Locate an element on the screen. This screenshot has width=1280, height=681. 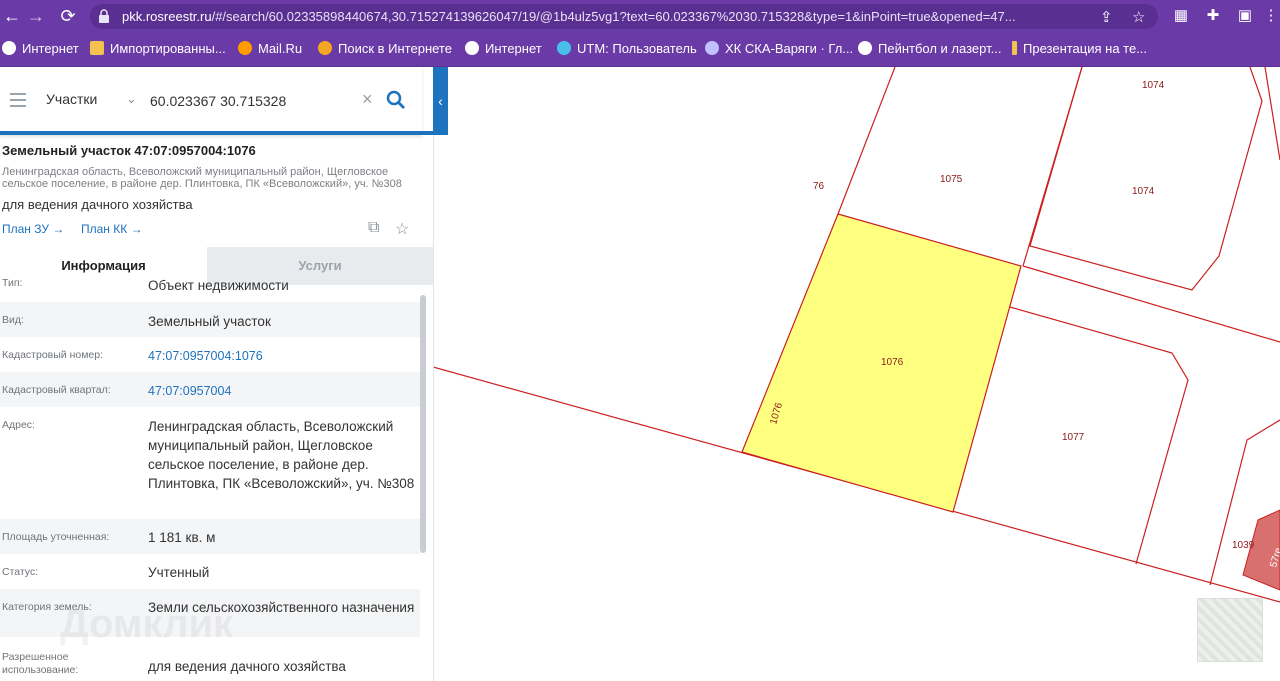
collapse-panel-button: ‹ is located at coordinates (440, 101).